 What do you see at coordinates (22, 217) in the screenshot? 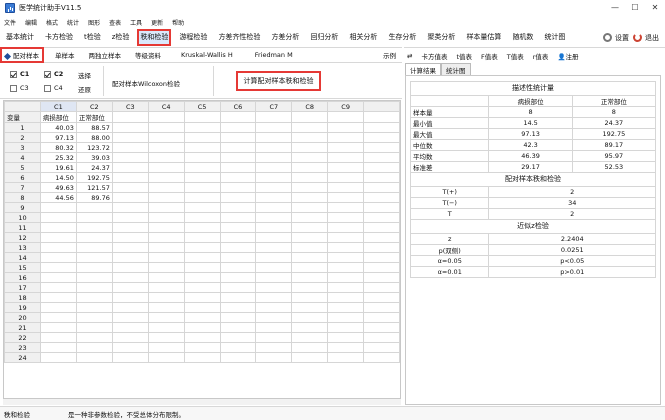
I see `row-header: 10` at bounding box center [22, 217].